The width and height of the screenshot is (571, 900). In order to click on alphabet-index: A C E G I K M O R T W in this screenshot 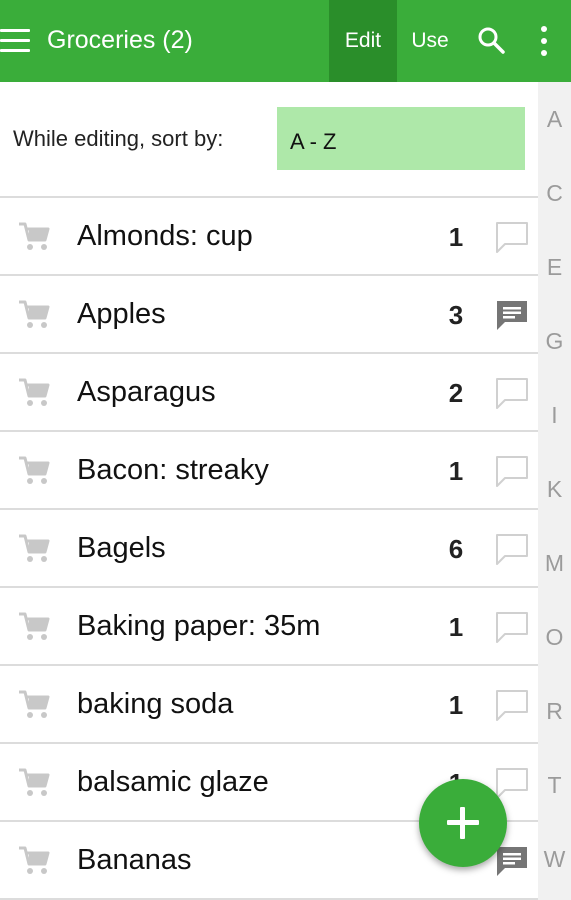, I will do `click(554, 491)`.